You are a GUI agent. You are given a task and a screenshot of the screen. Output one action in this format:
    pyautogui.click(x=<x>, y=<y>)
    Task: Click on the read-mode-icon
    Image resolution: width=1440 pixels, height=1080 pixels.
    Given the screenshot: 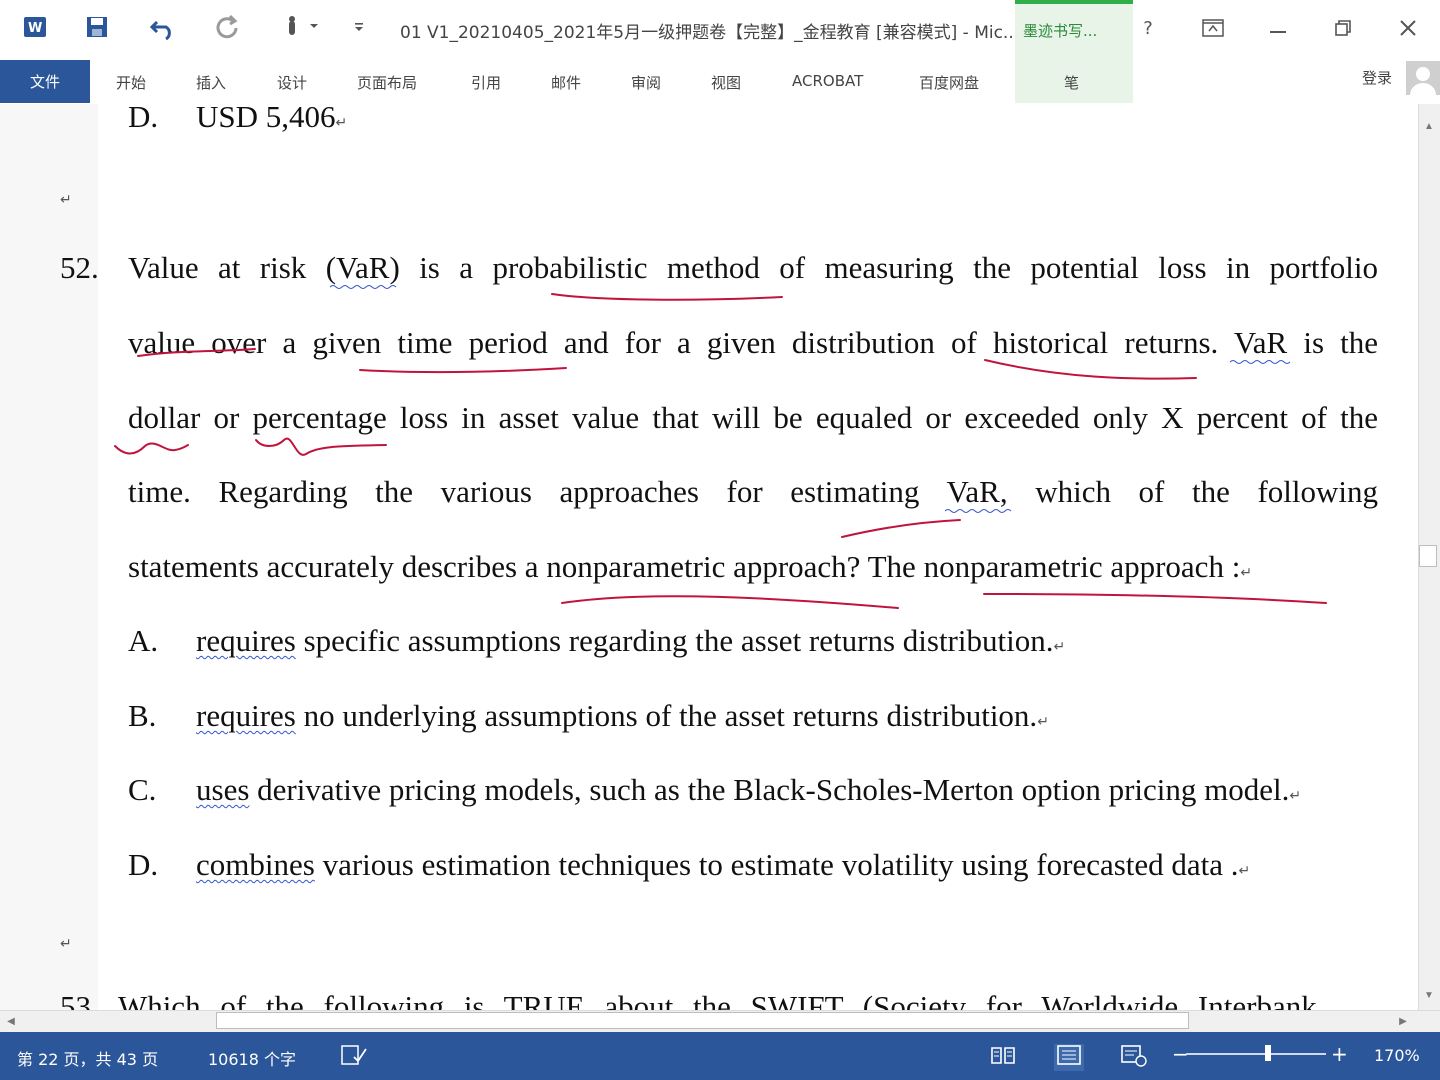 What is the action you would take?
    pyautogui.click(x=1003, y=1057)
    